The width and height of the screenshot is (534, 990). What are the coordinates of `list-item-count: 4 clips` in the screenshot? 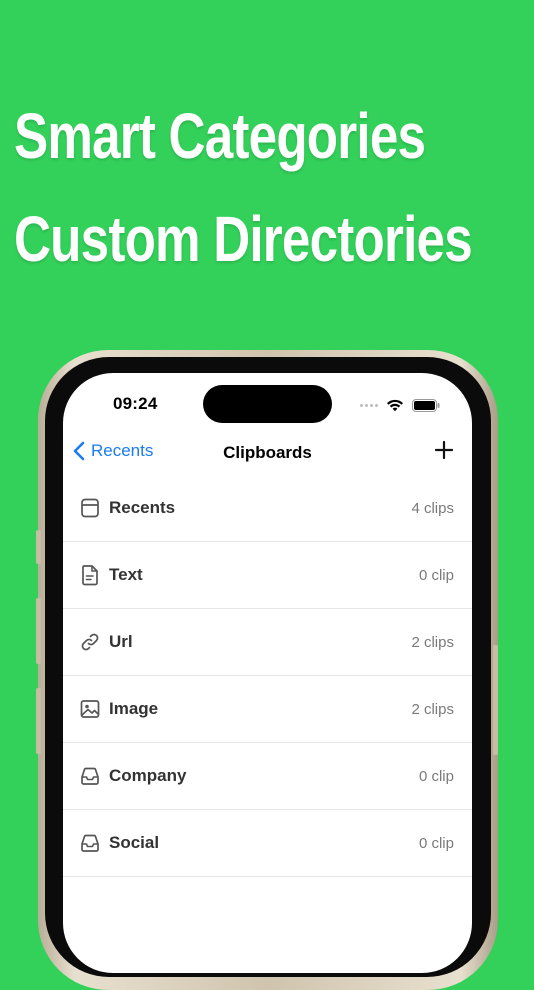 It's located at (432, 508).